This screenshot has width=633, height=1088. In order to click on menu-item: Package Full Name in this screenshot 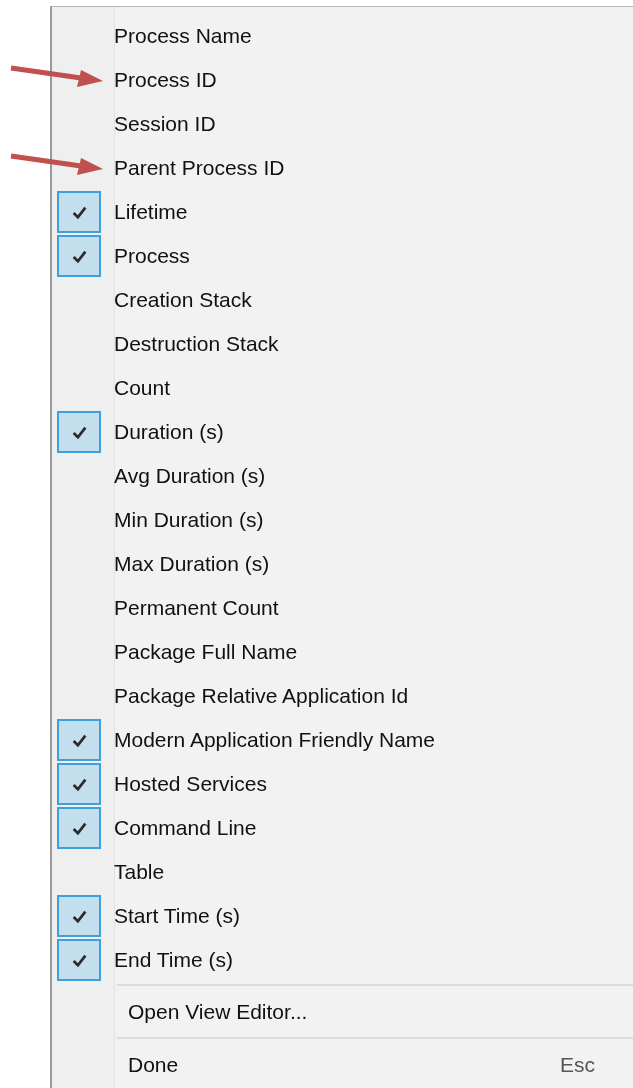, I will do `click(342, 652)`.